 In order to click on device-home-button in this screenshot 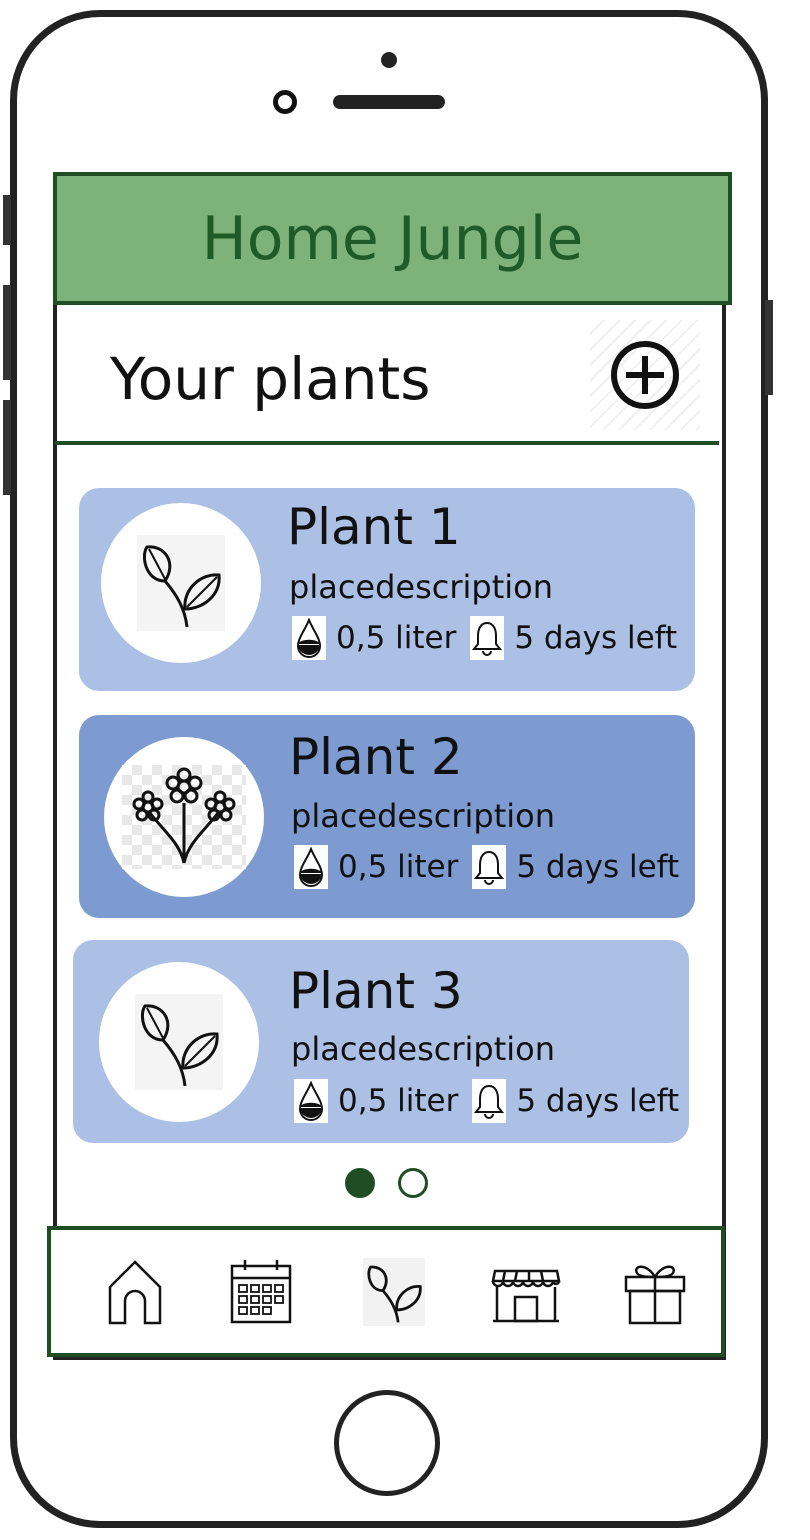, I will do `click(387, 1443)`.